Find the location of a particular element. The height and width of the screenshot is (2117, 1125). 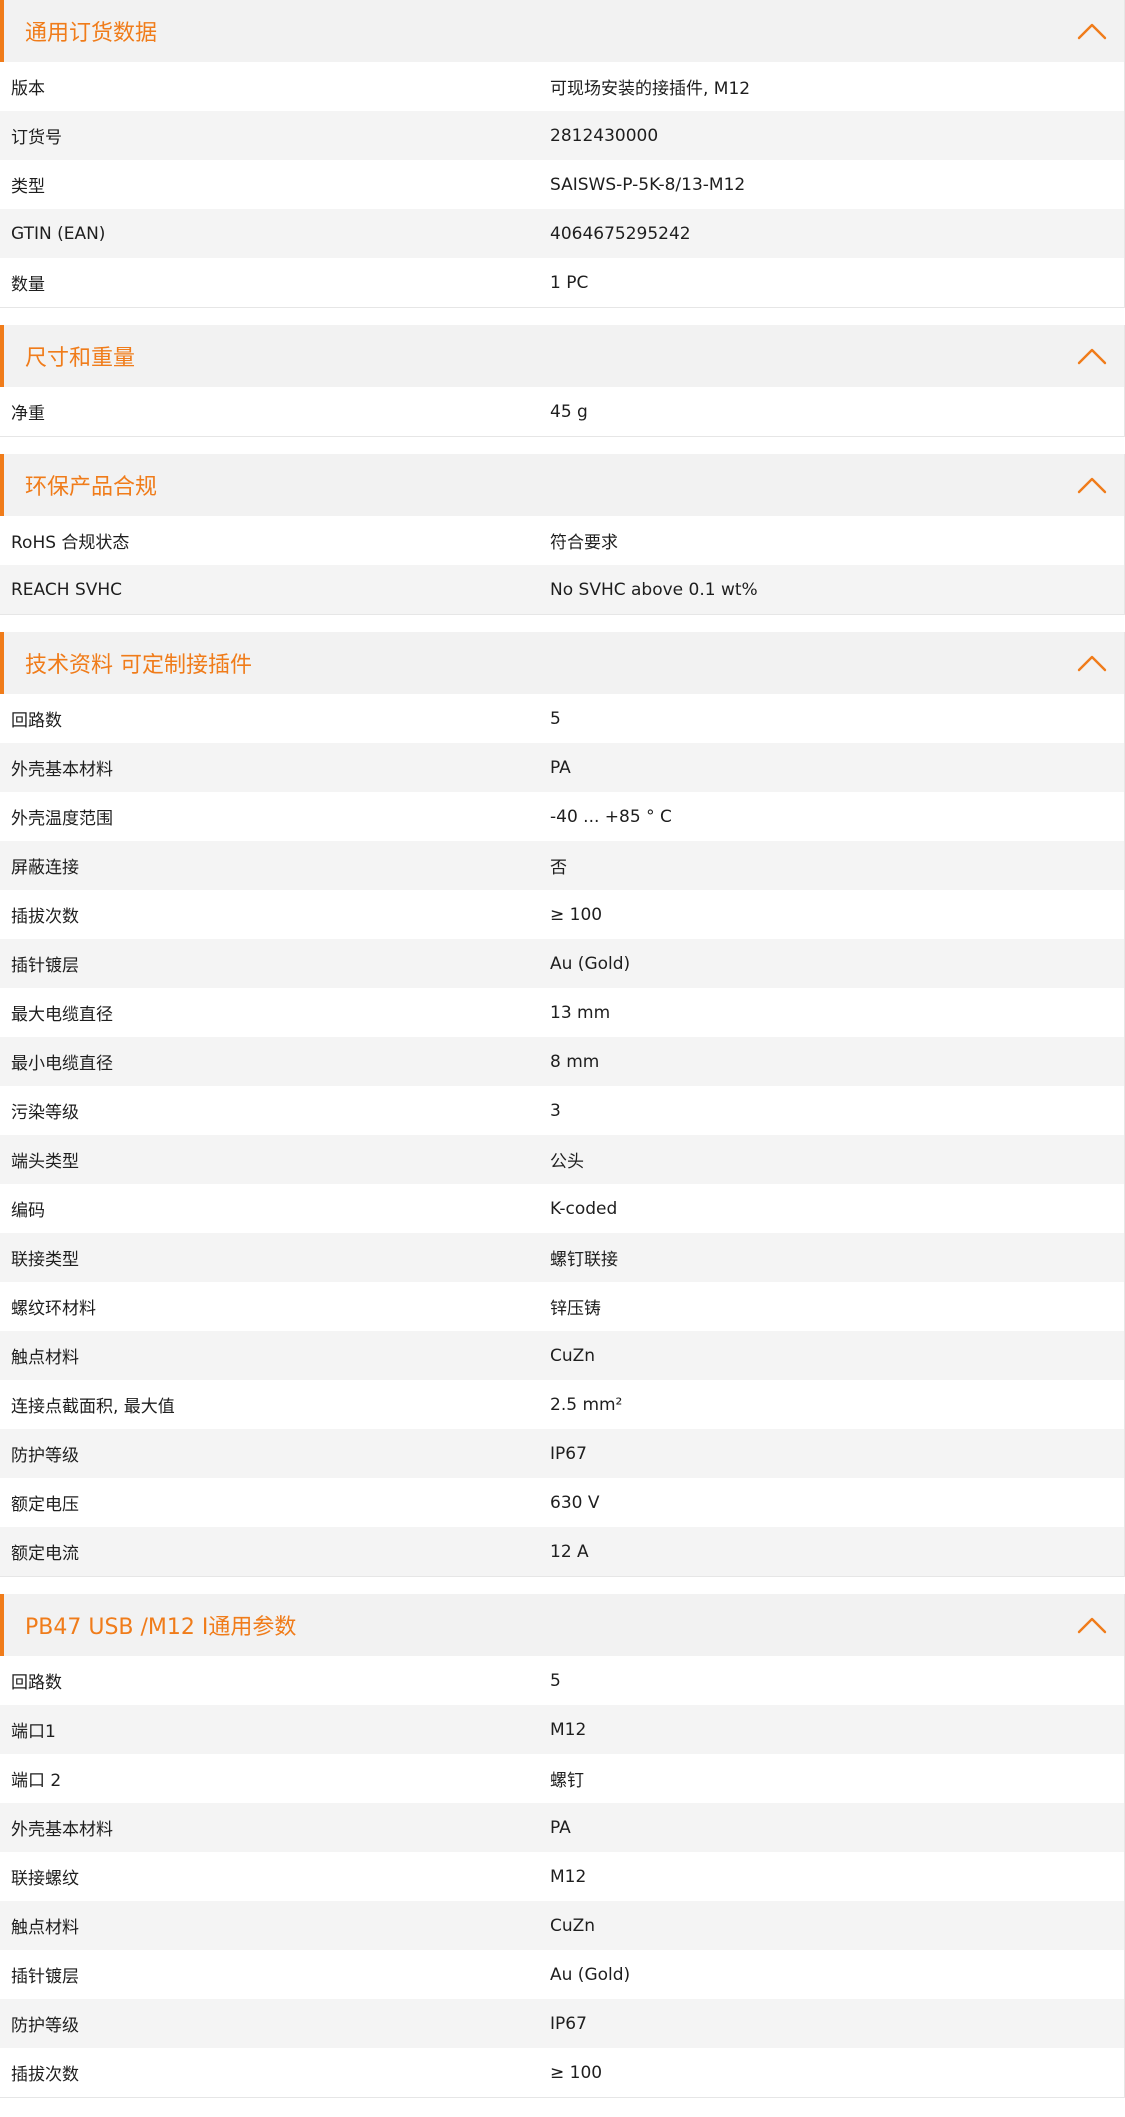

spec-row: 联接类型 螺钉联接 is located at coordinates (562, 1257).